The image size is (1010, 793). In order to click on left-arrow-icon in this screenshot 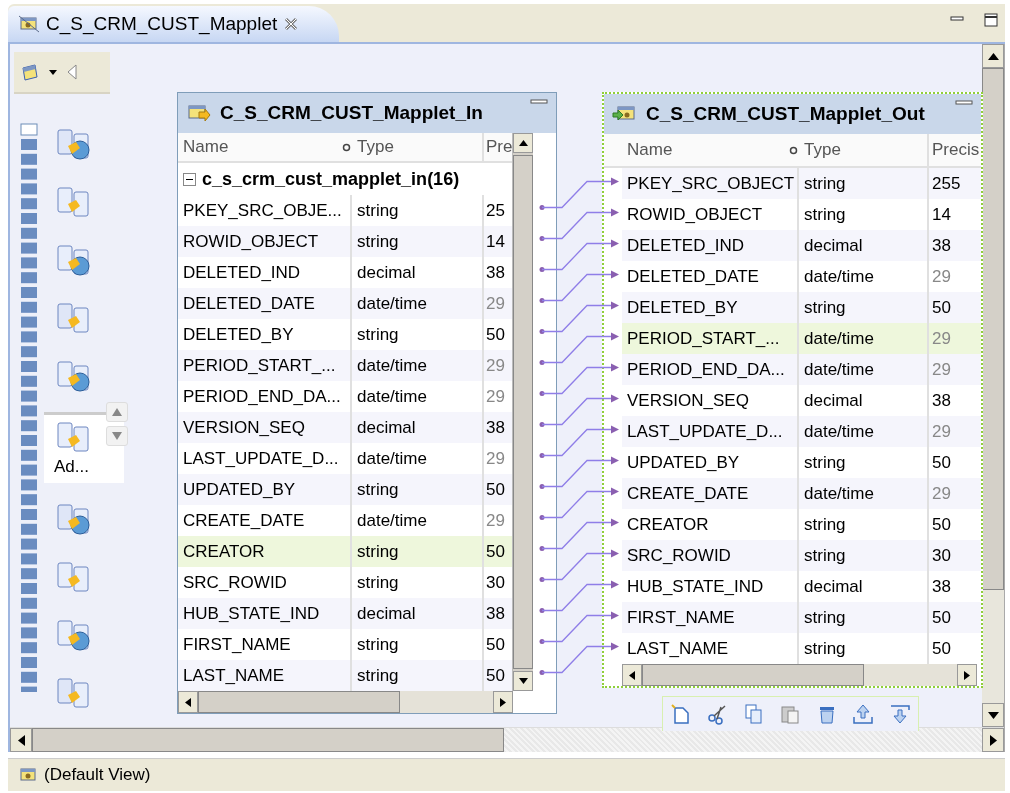, I will do `click(188, 702)`.